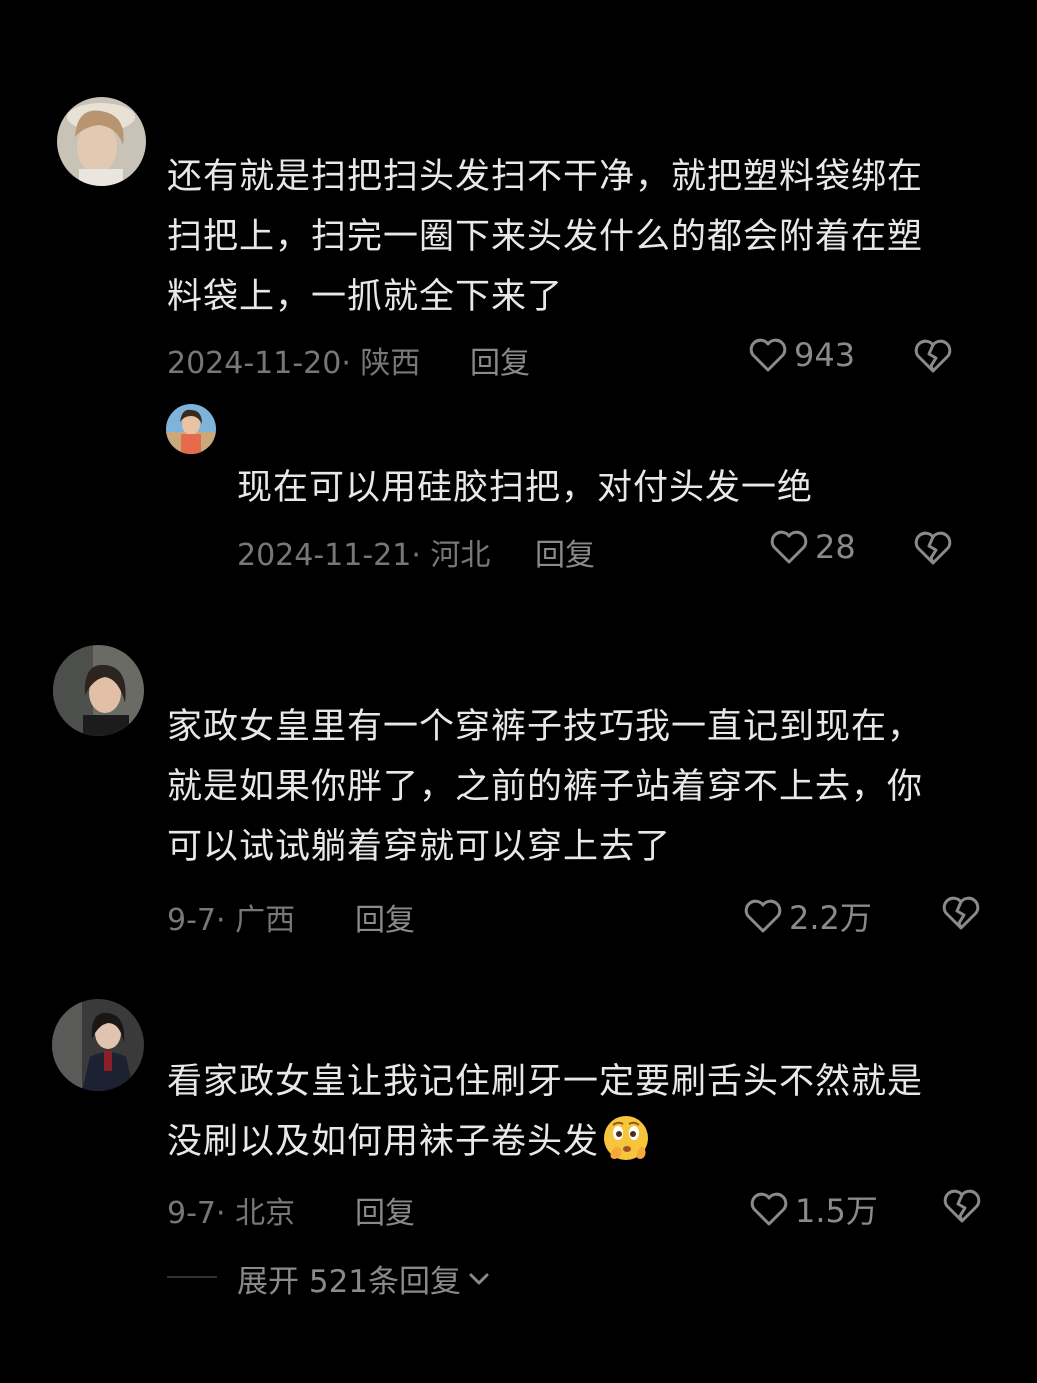 This screenshot has height=1383, width=1037. Describe the element at coordinates (231, 920) in the screenshot. I see `comment-meta: 9-7· 广西` at that location.